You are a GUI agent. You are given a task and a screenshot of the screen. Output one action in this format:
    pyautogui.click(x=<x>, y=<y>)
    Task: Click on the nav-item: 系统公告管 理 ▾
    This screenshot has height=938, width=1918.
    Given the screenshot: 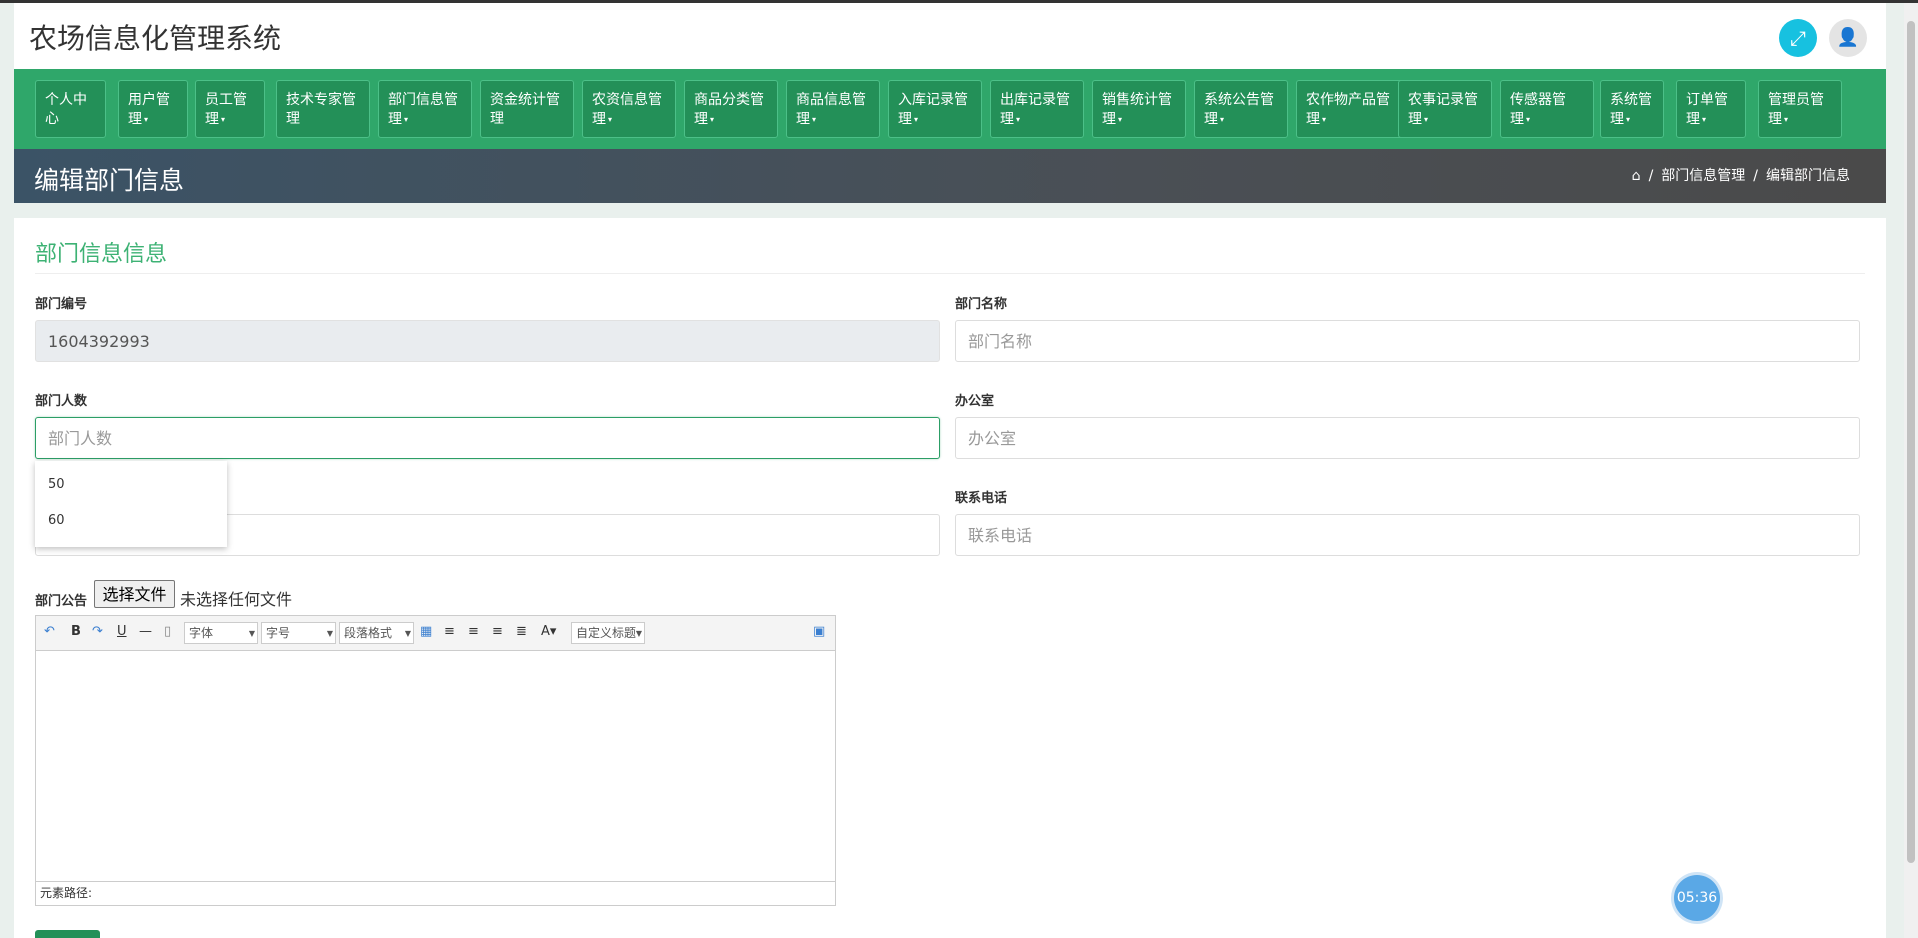 What is the action you would take?
    pyautogui.click(x=1241, y=109)
    